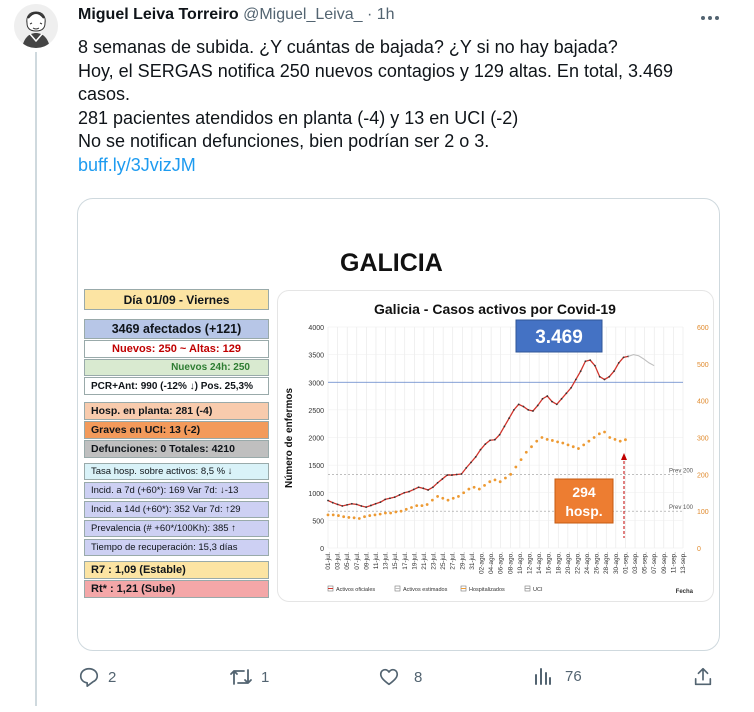  What do you see at coordinates (510, 563) in the screenshot?
I see `x-tick-label: 08-ago.` at bounding box center [510, 563].